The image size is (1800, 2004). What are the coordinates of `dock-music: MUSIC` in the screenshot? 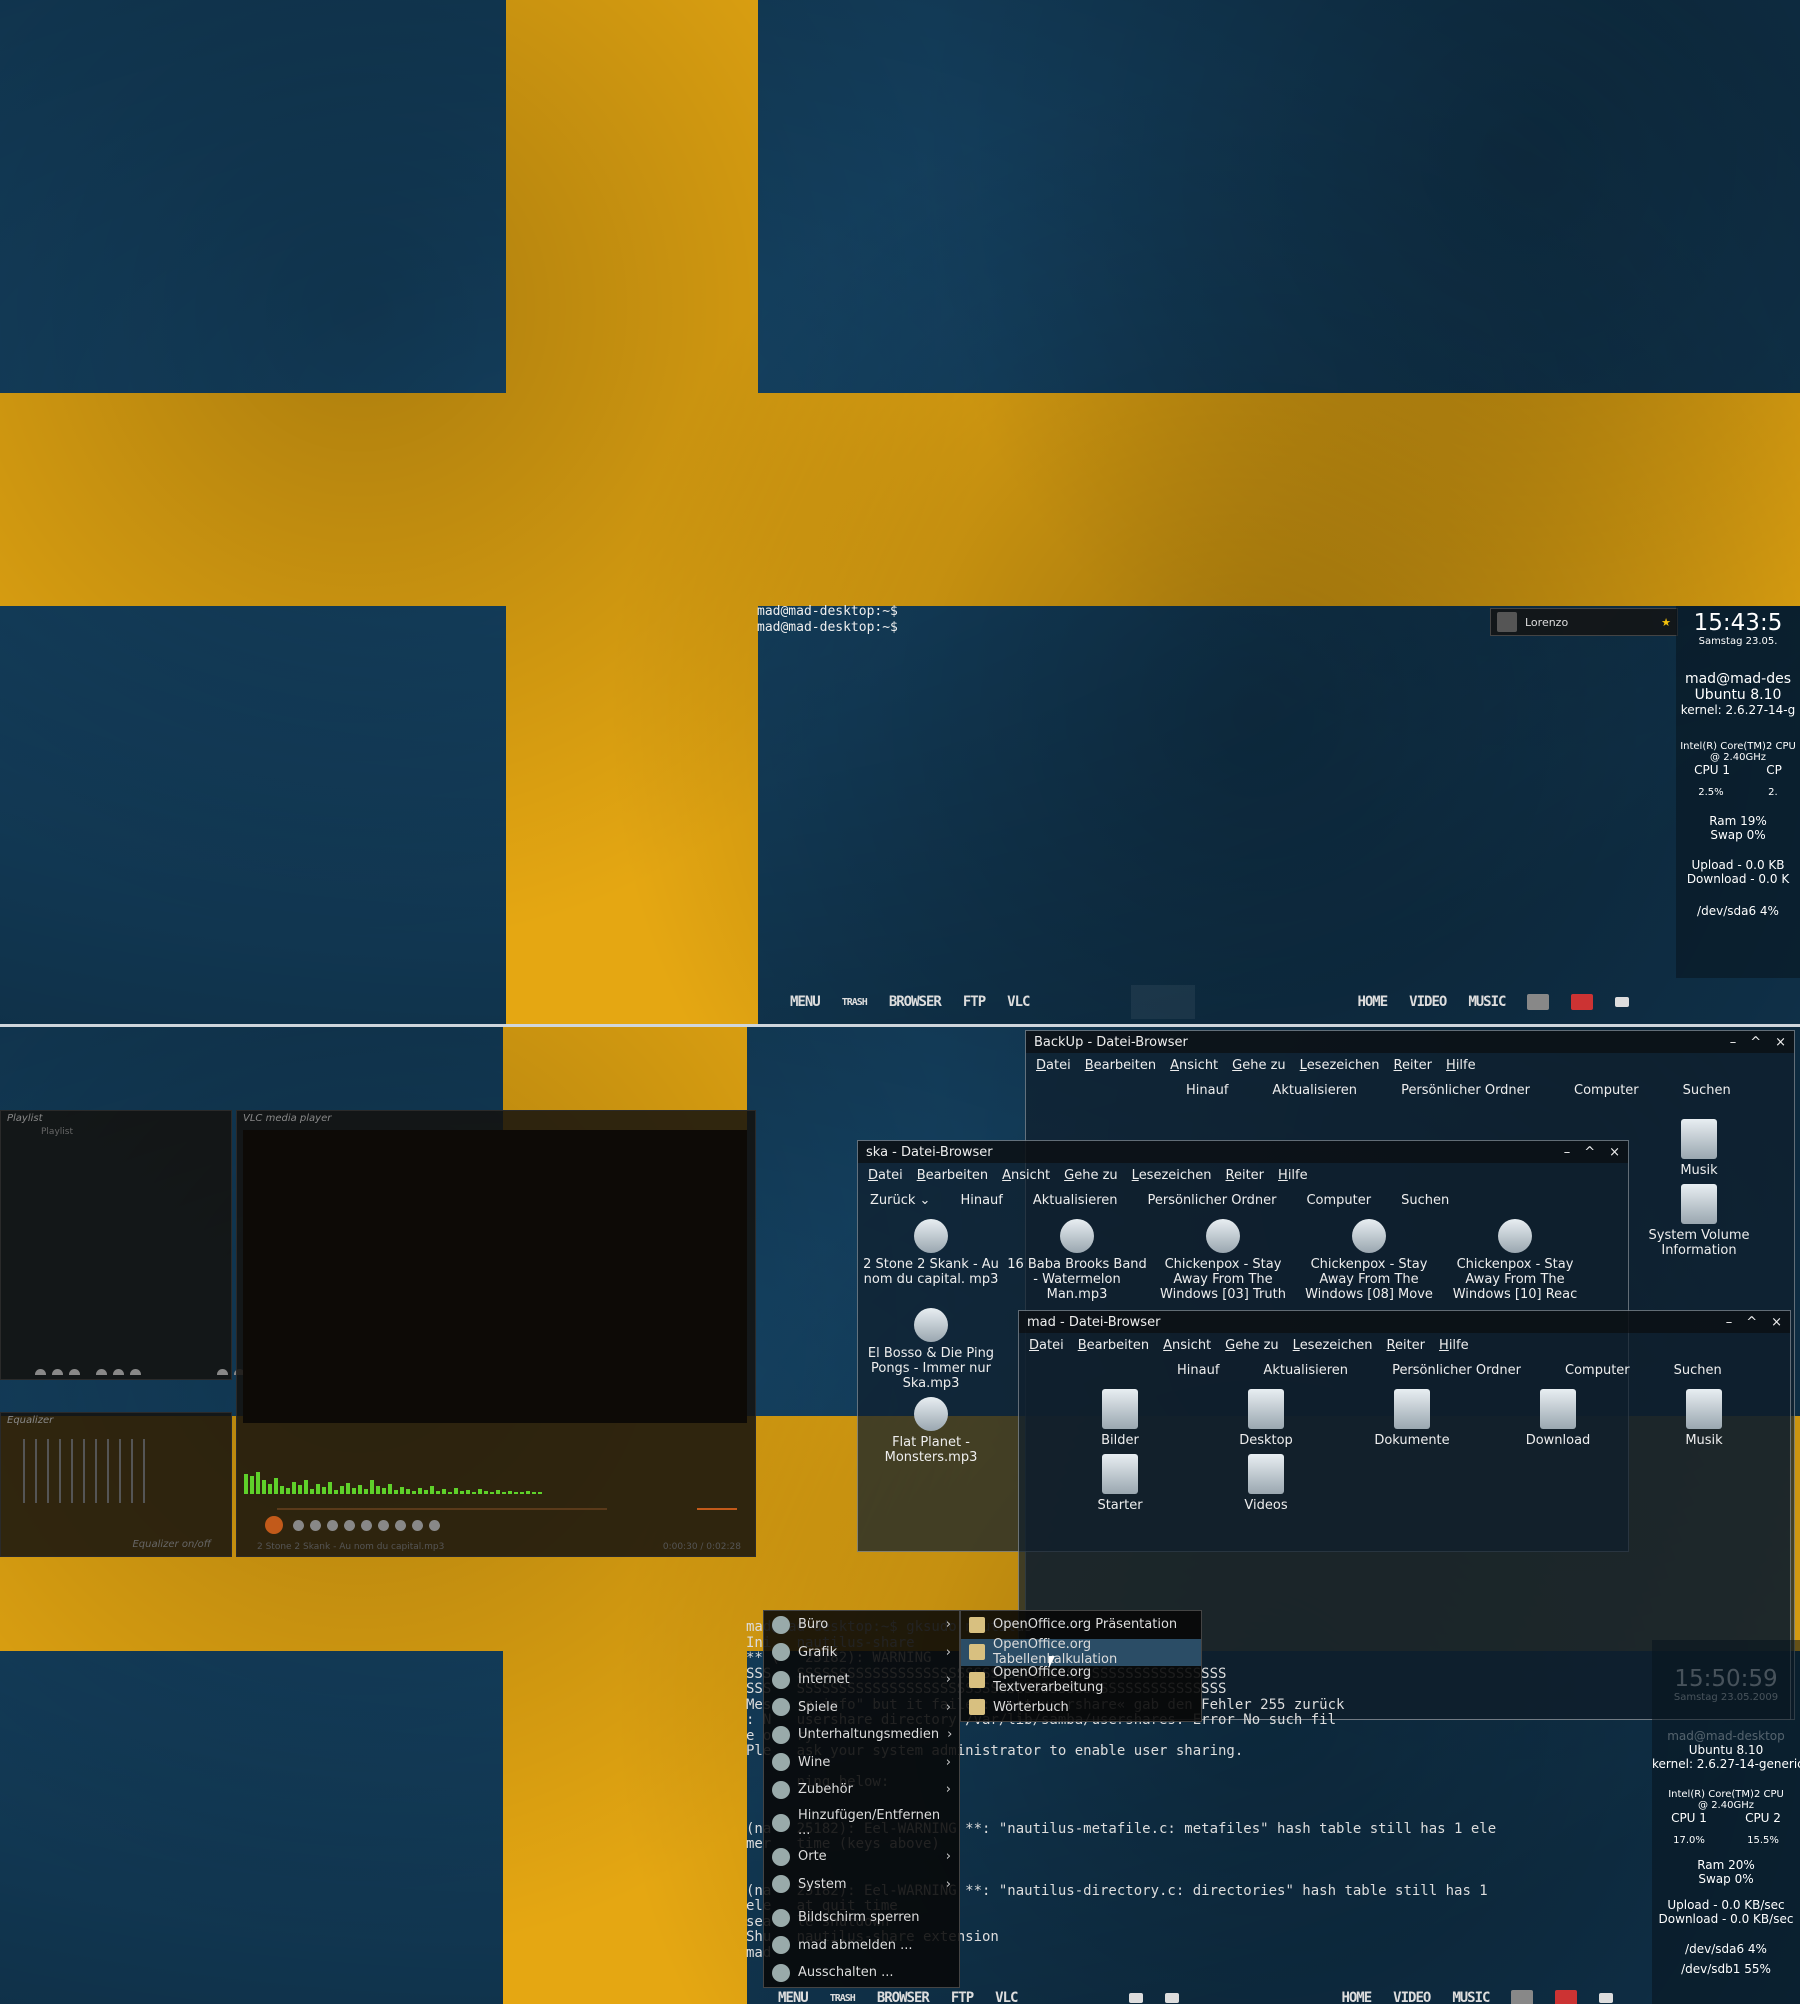 It's located at (1487, 1002).